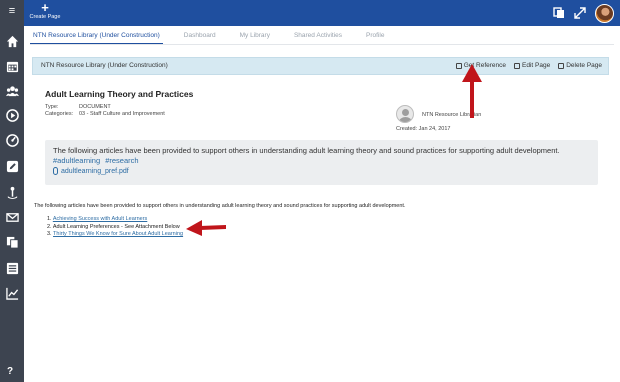 This screenshot has height=382, width=620. I want to click on calendar-icon, so click(12, 66).